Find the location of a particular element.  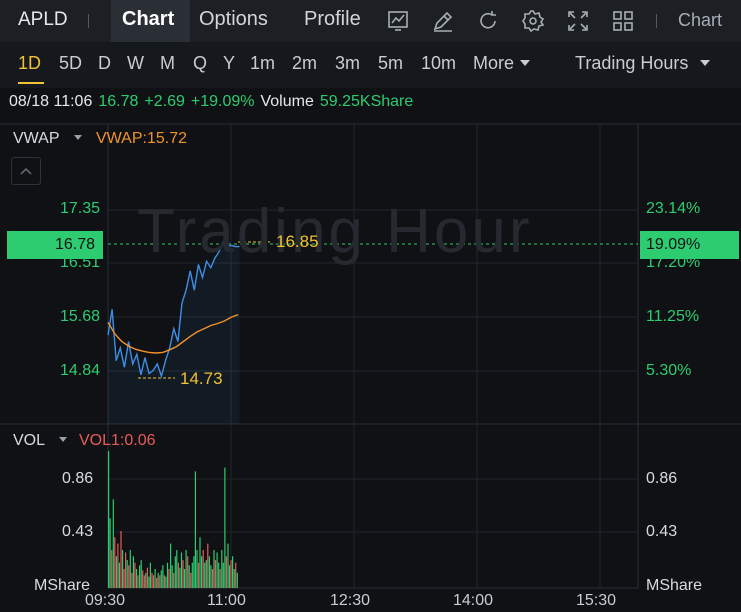

volume-bars is located at coordinates (173, 519).